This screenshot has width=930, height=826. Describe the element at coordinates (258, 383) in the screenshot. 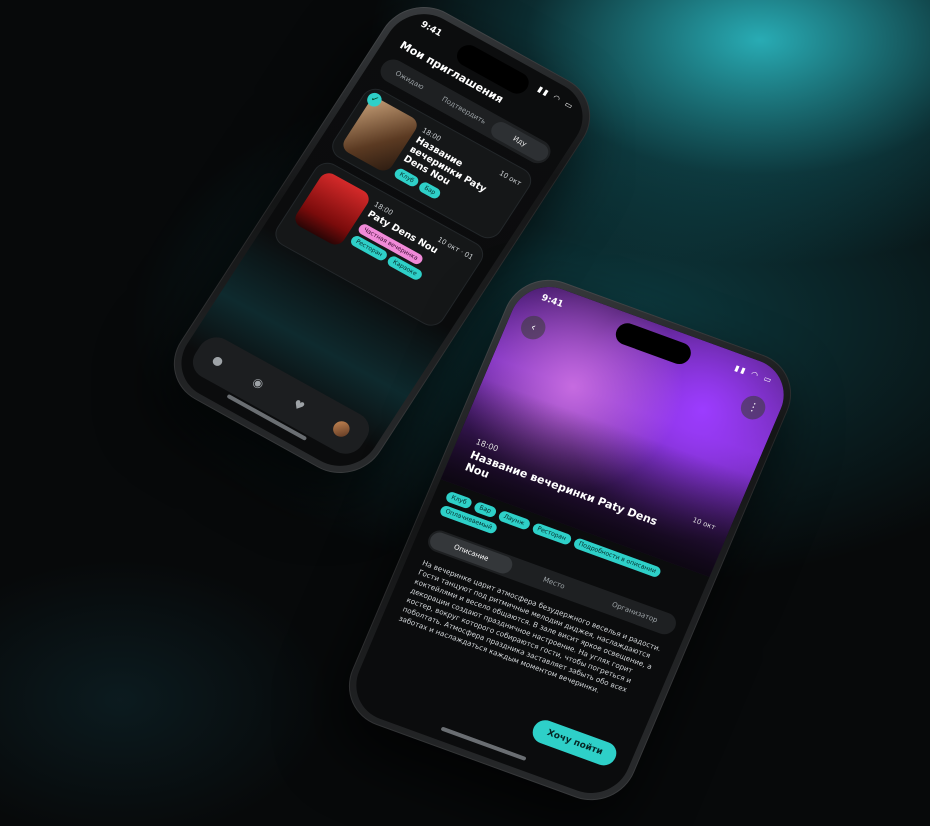

I see `location-icon: ◉` at that location.